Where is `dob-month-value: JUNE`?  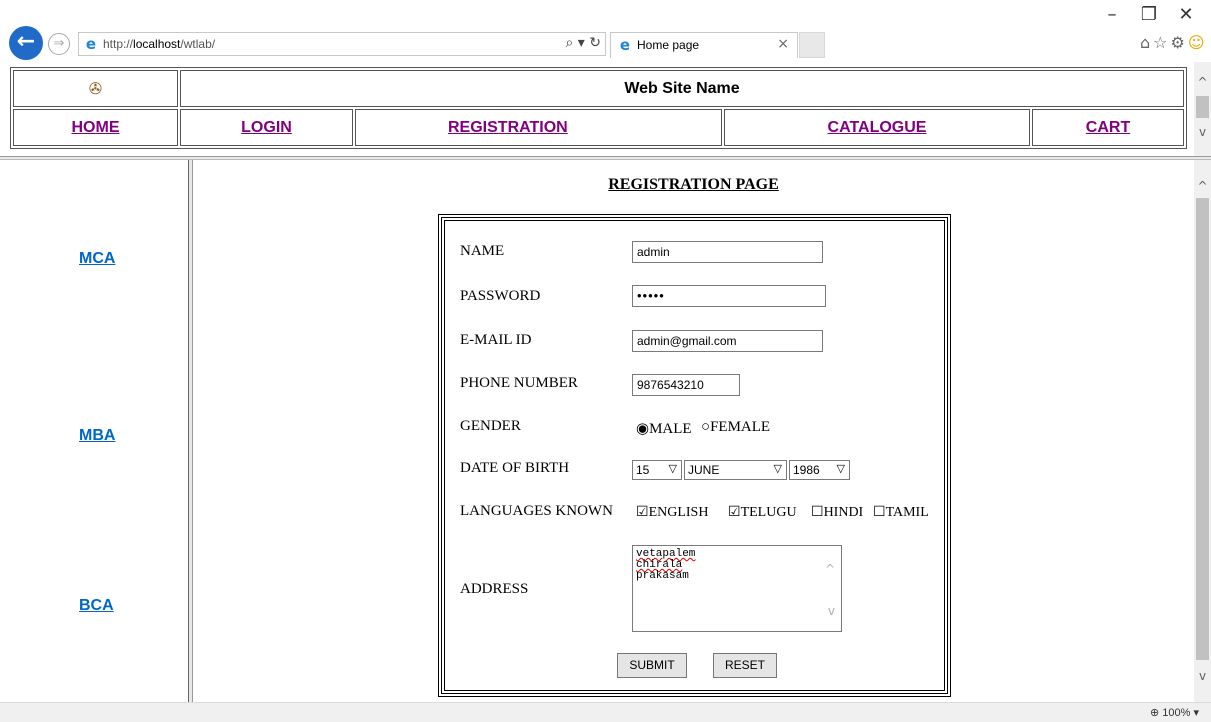
dob-month-value: JUNE is located at coordinates (704, 470).